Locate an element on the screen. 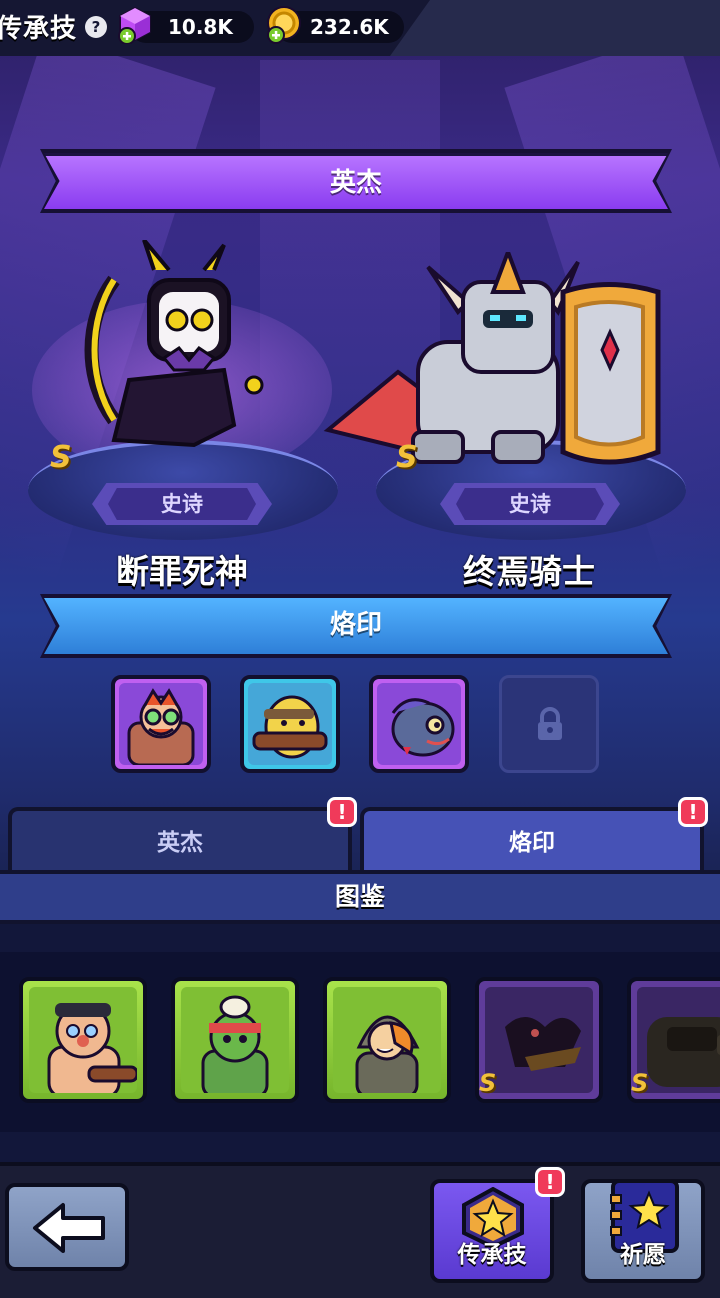 Image resolution: width=720 pixels, height=1298 pixels. codex-tier-4: S is located at coordinates (488, 1083).